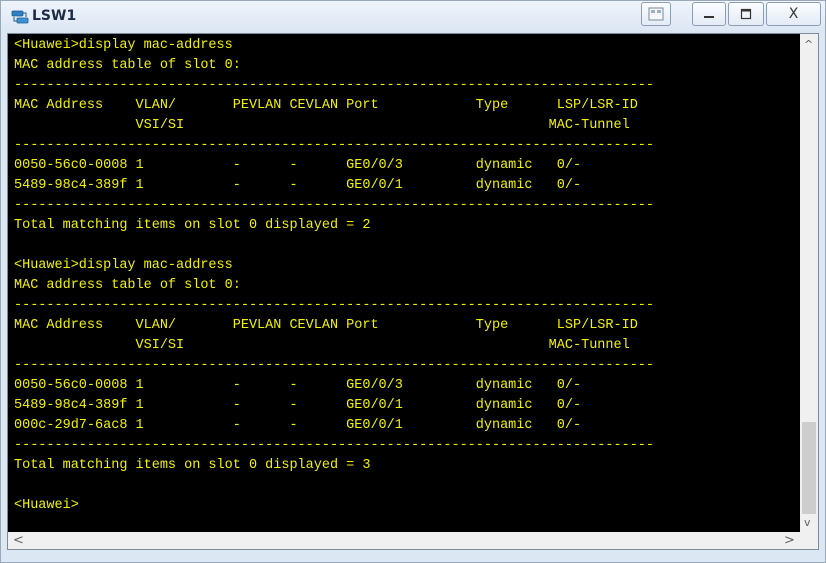  I want to click on panel-icon, so click(656, 14).